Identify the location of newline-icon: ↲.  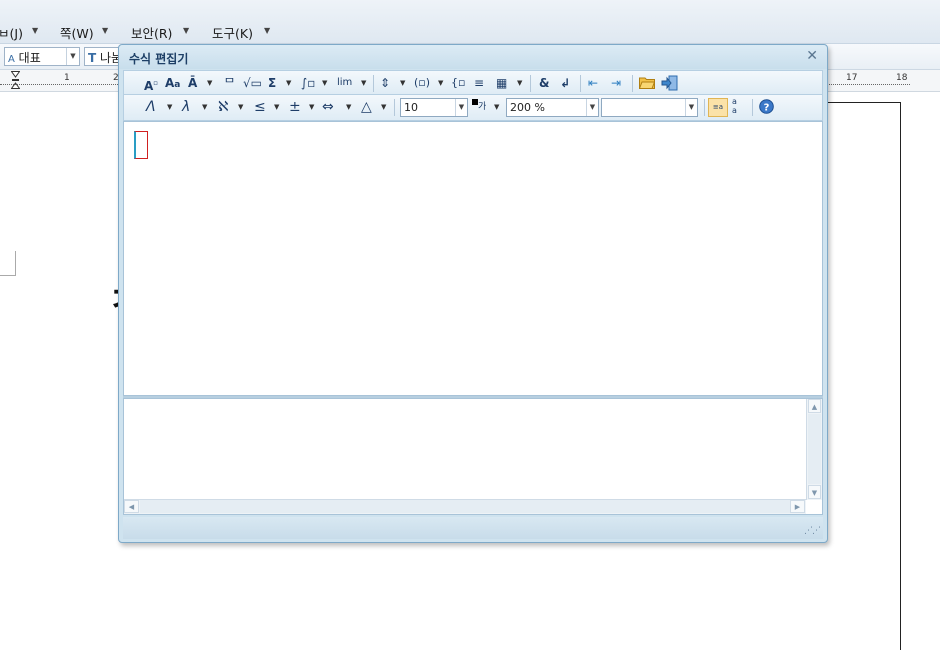
(565, 83).